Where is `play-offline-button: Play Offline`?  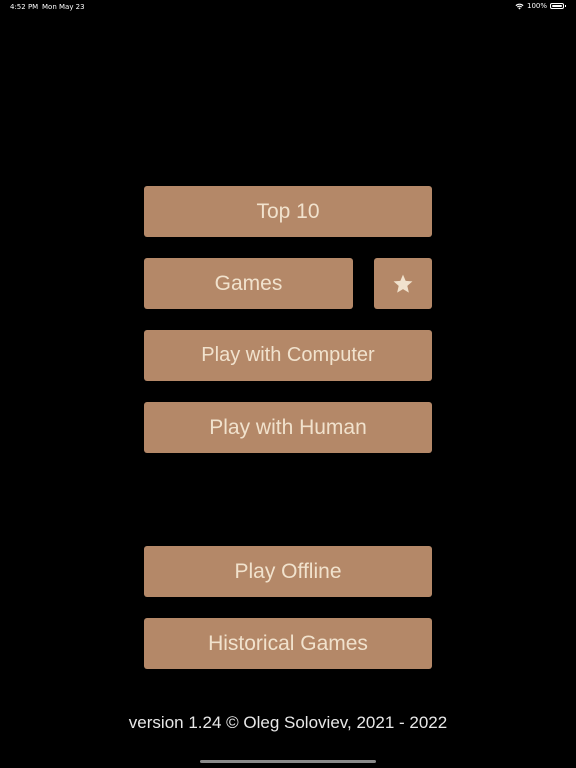
play-offline-button: Play Offline is located at coordinates (288, 571).